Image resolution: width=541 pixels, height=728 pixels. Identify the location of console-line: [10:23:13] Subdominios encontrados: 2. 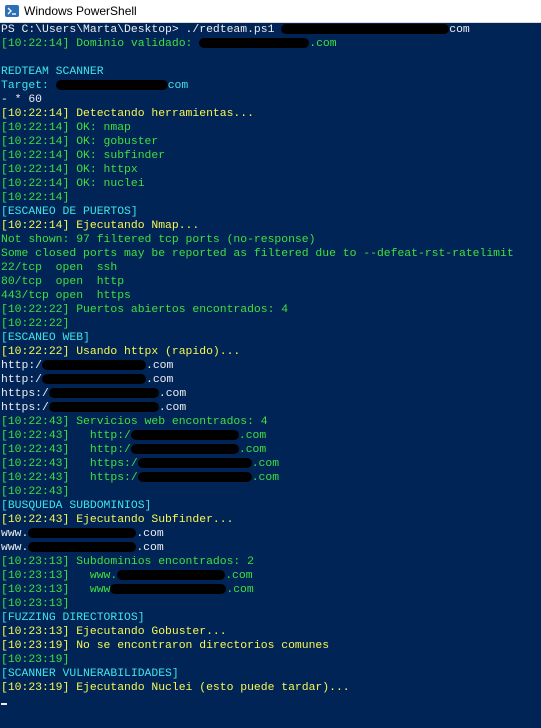
(271, 562).